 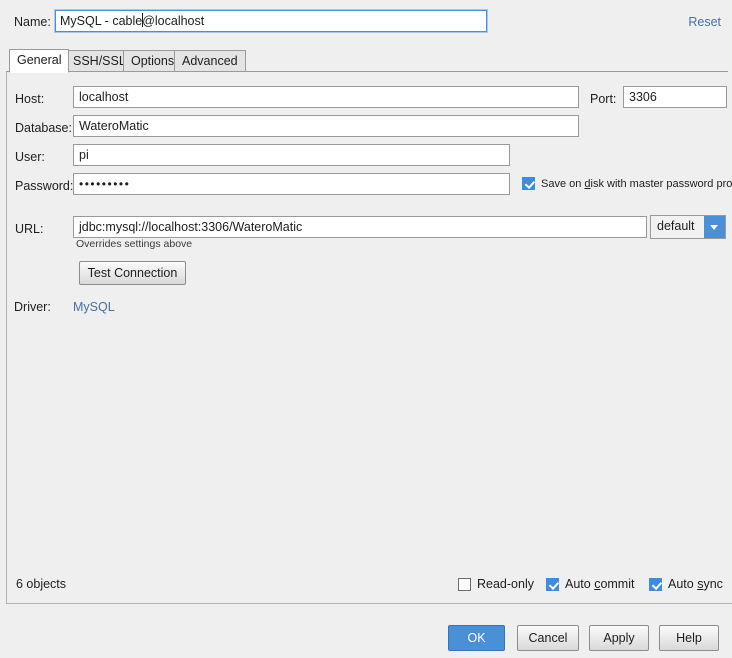 I want to click on driver-link: MySQL, so click(x=94, y=307).